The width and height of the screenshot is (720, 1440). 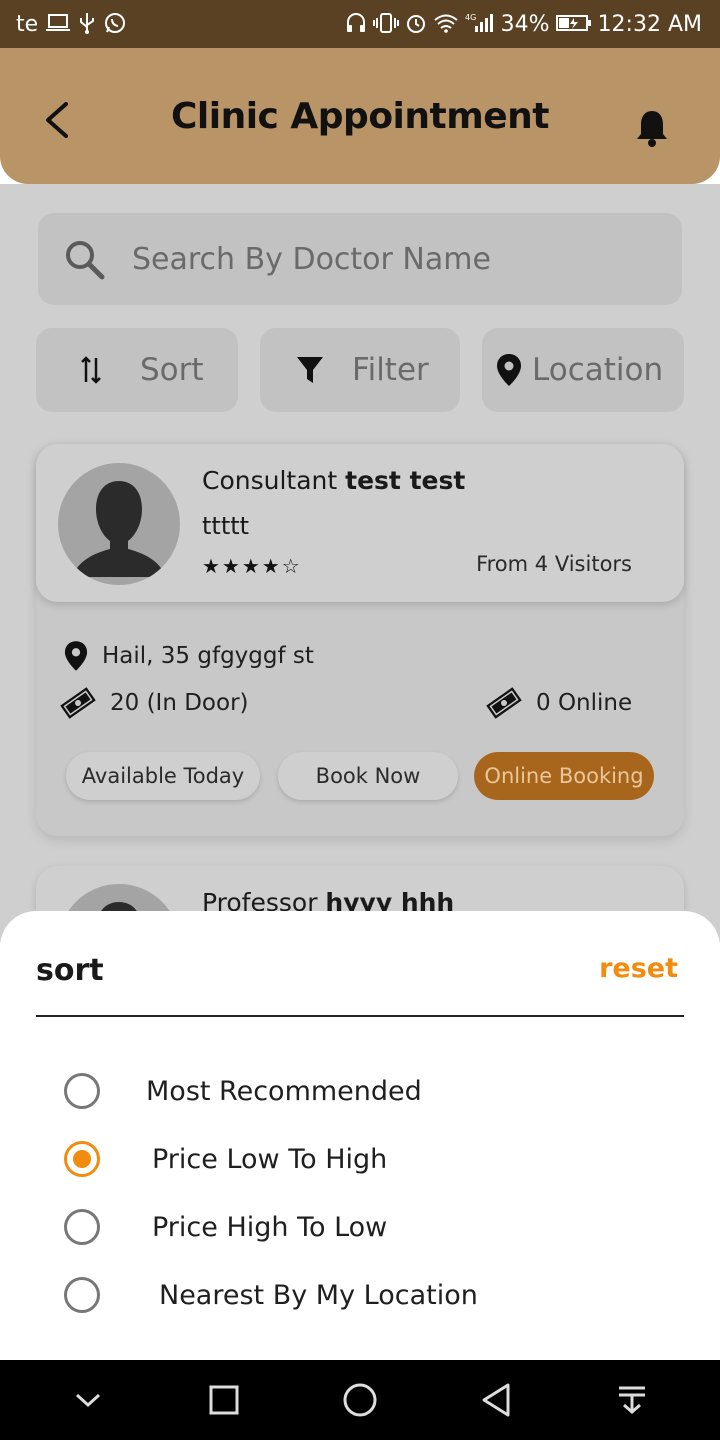 What do you see at coordinates (470, 17) in the screenshot?
I see `network-type: 4G` at bounding box center [470, 17].